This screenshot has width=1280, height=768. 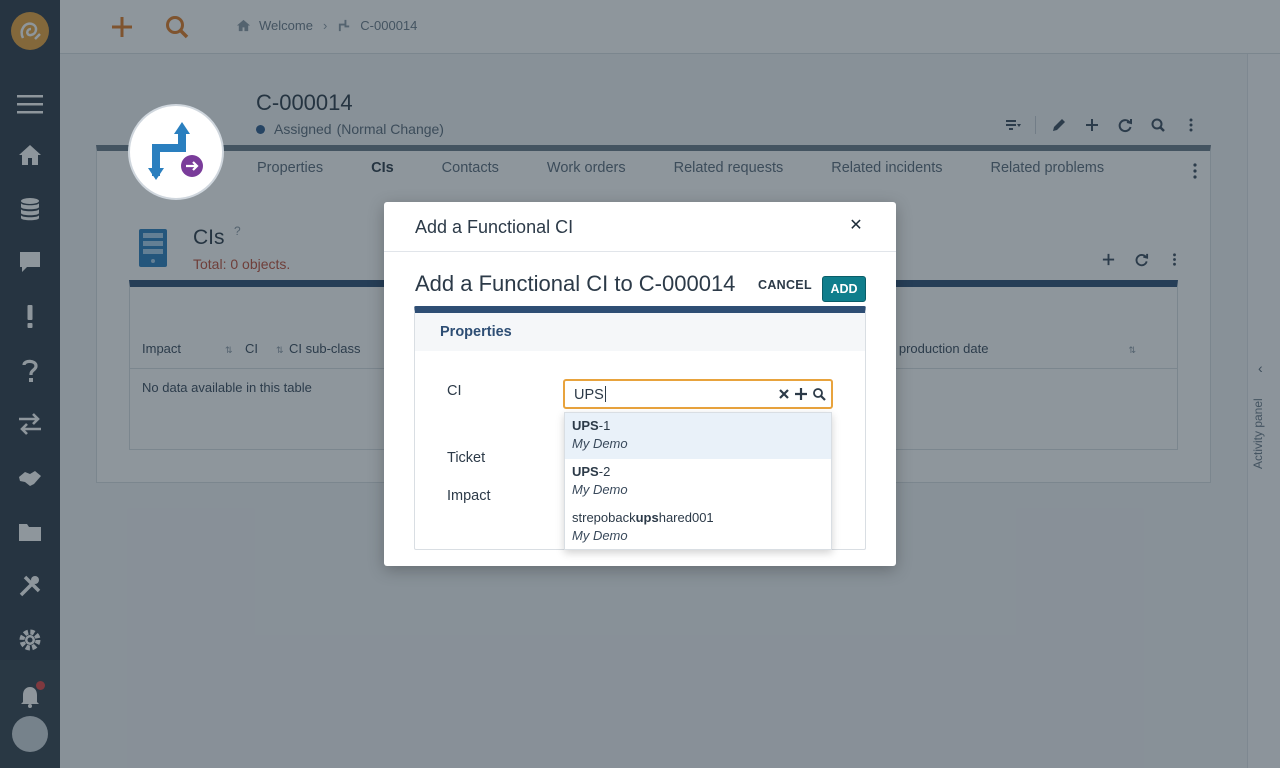 What do you see at coordinates (466, 458) in the screenshot?
I see `ticket-label: Ticket` at bounding box center [466, 458].